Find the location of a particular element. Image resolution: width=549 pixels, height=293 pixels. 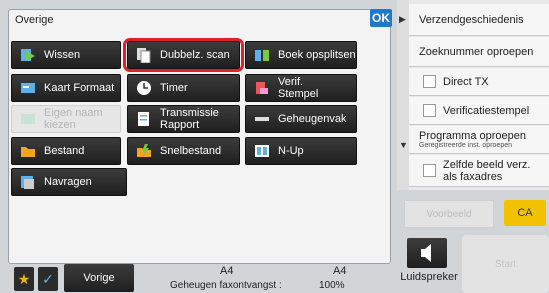

zoeknummer-item: Zoeknummer oproepen is located at coordinates (479, 52).